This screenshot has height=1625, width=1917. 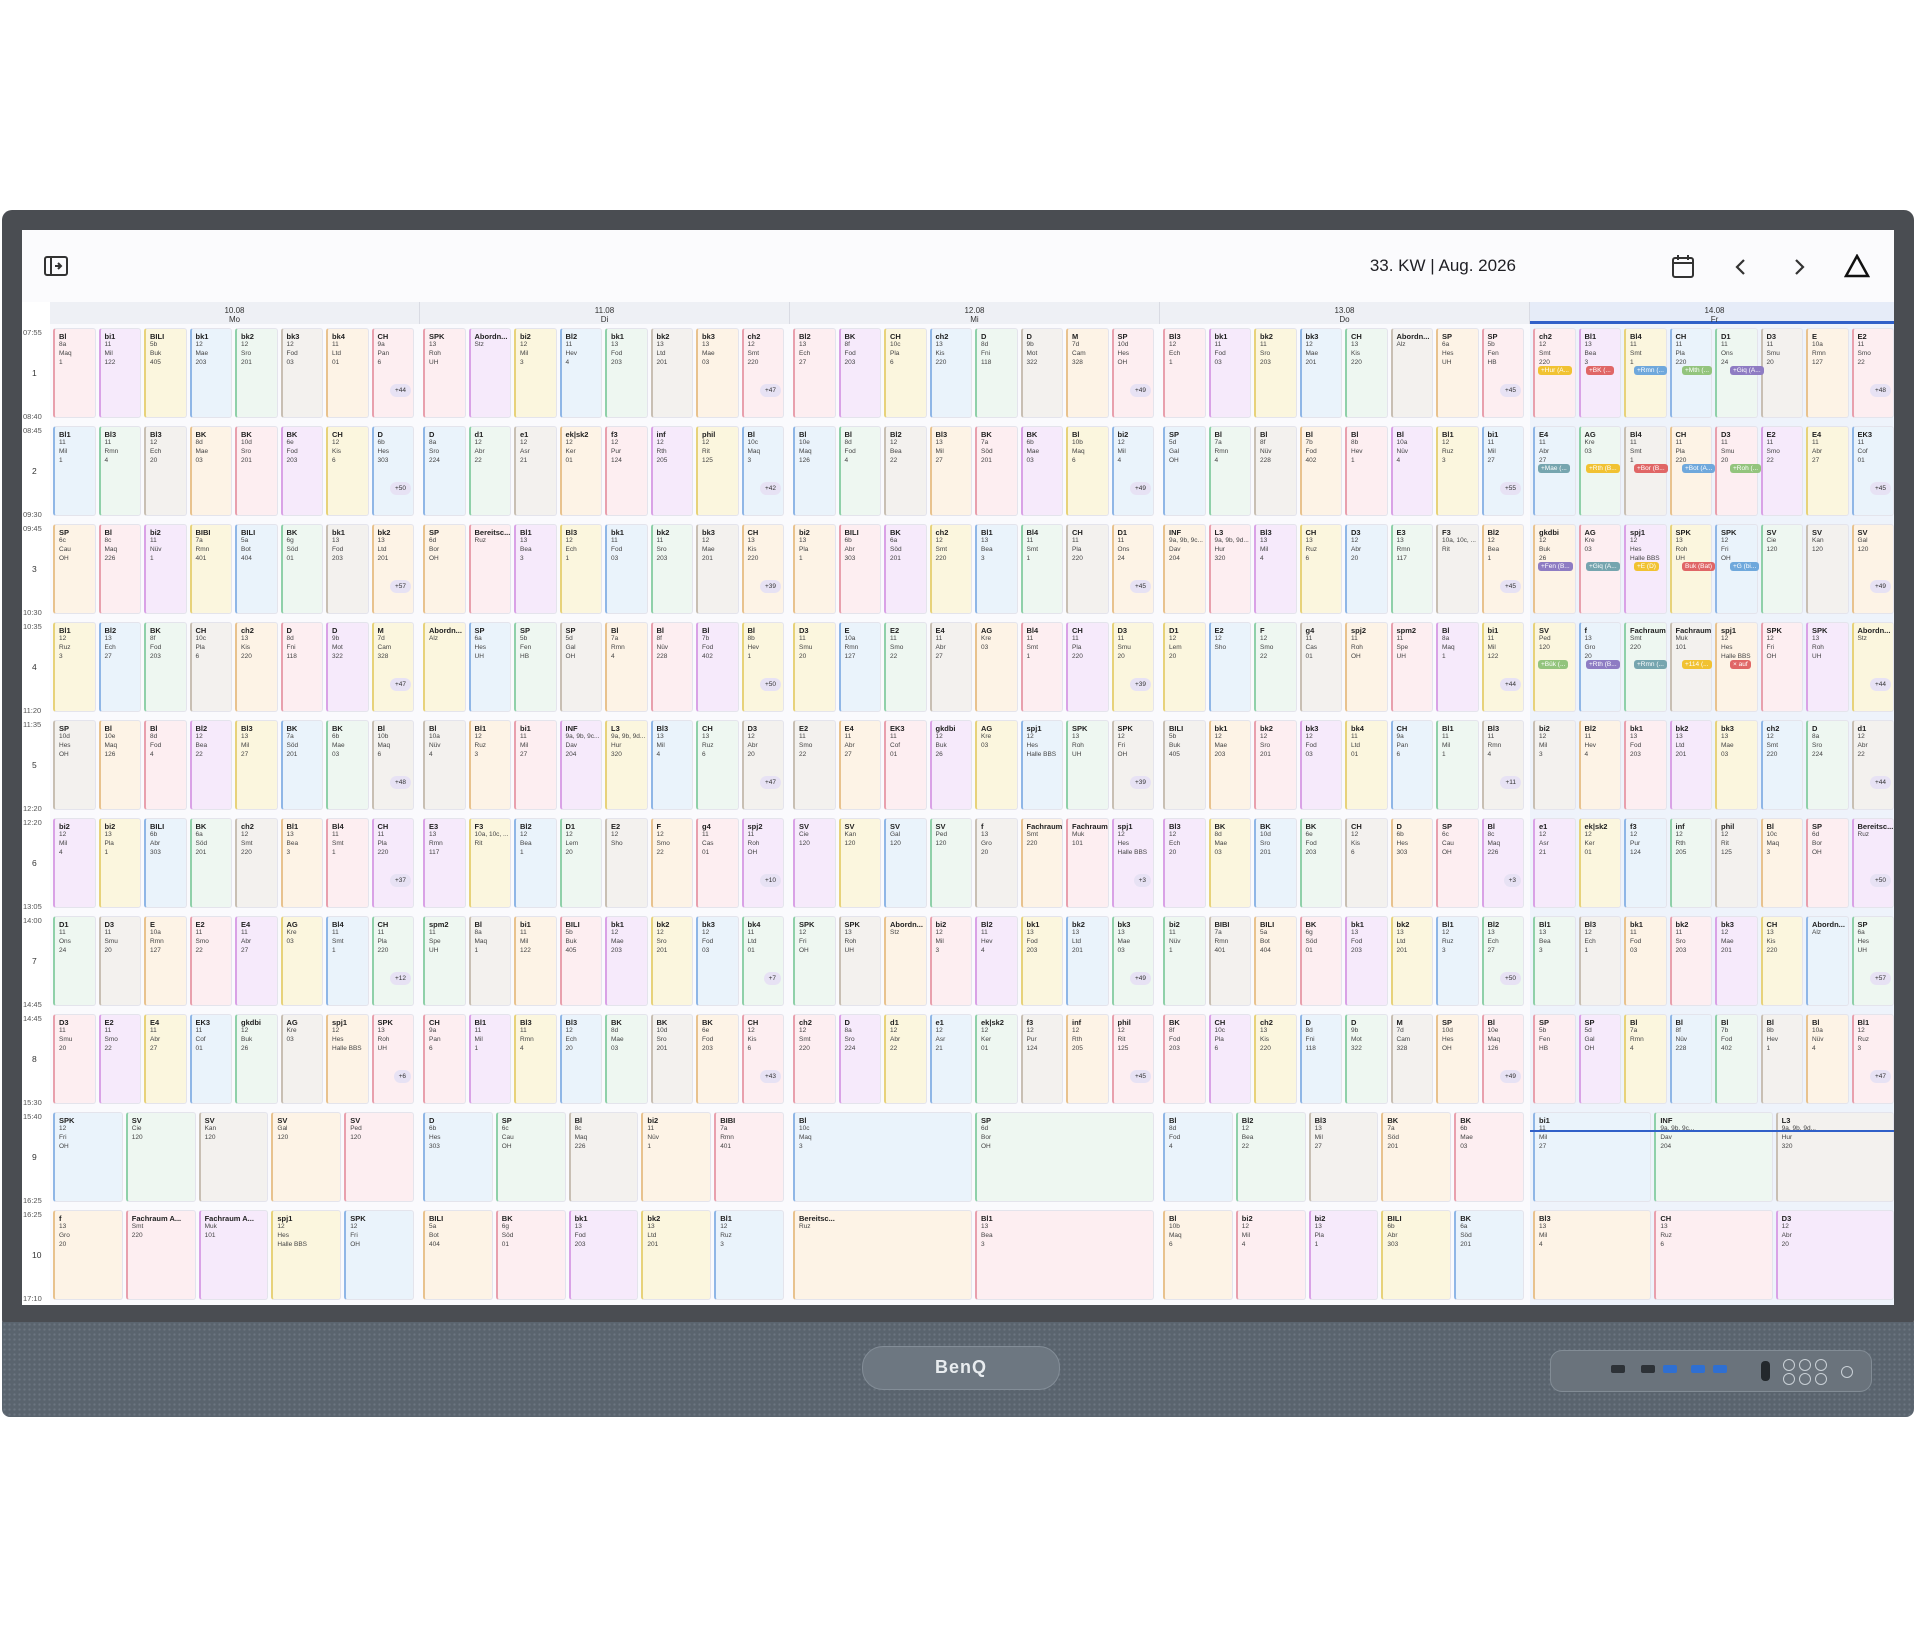 I want to click on lesson-card: Bl2 11 Hev 4, so click(x=996, y=961).